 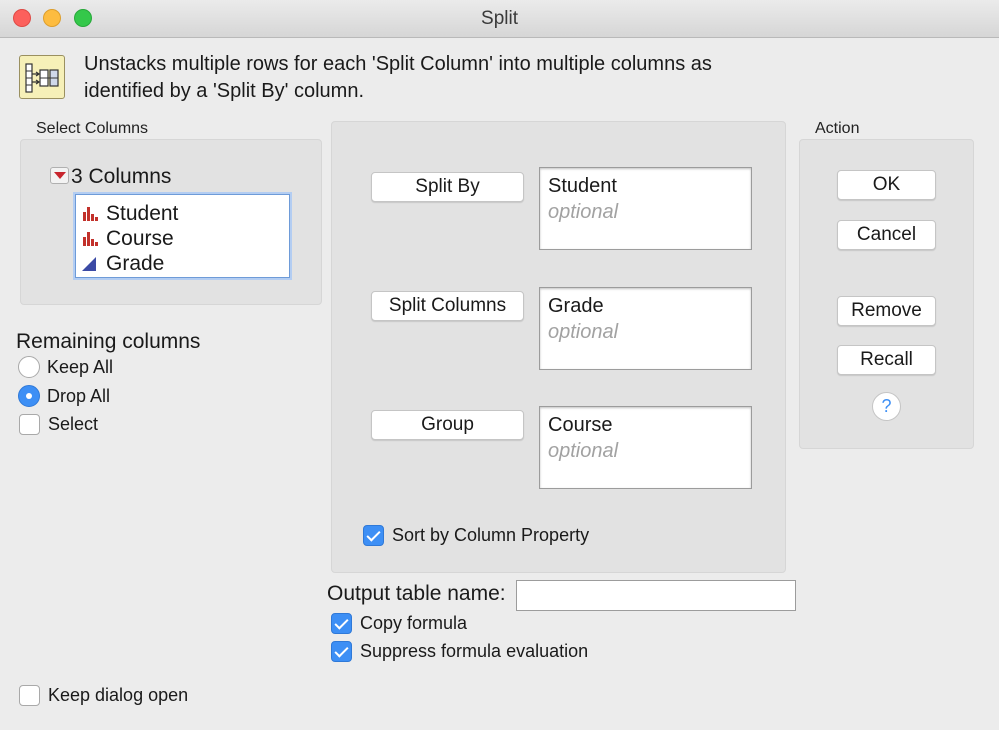 What do you see at coordinates (645, 186) in the screenshot?
I see `split-by-value: Student` at bounding box center [645, 186].